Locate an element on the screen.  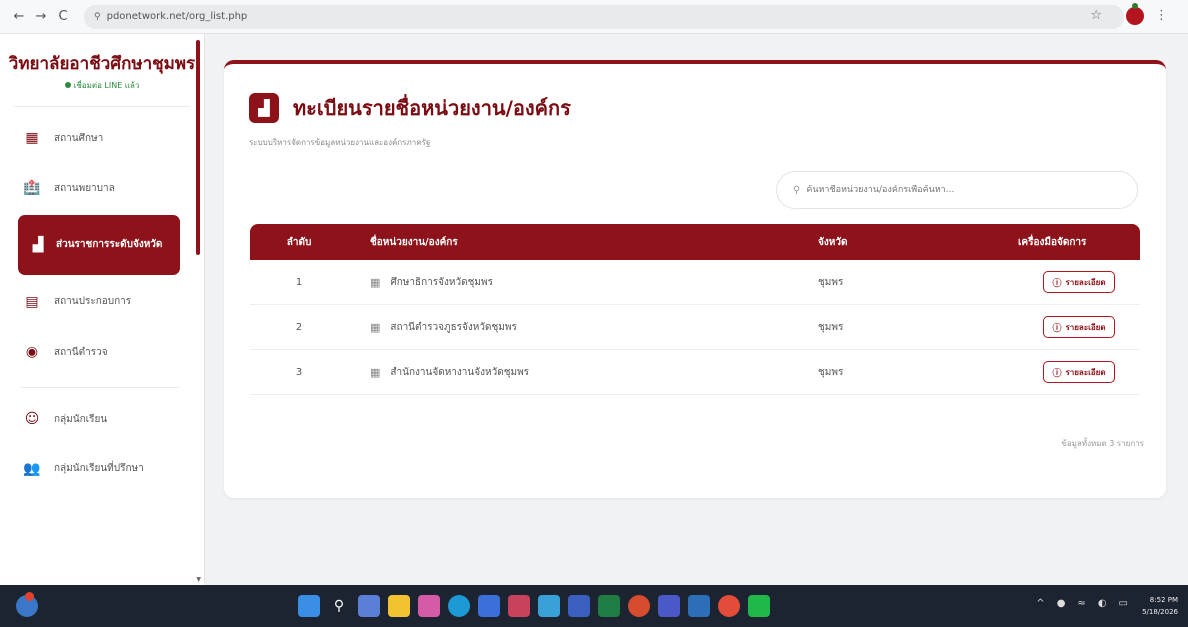
bookmark-star-icon: ☆ is located at coordinates (1096, 15).